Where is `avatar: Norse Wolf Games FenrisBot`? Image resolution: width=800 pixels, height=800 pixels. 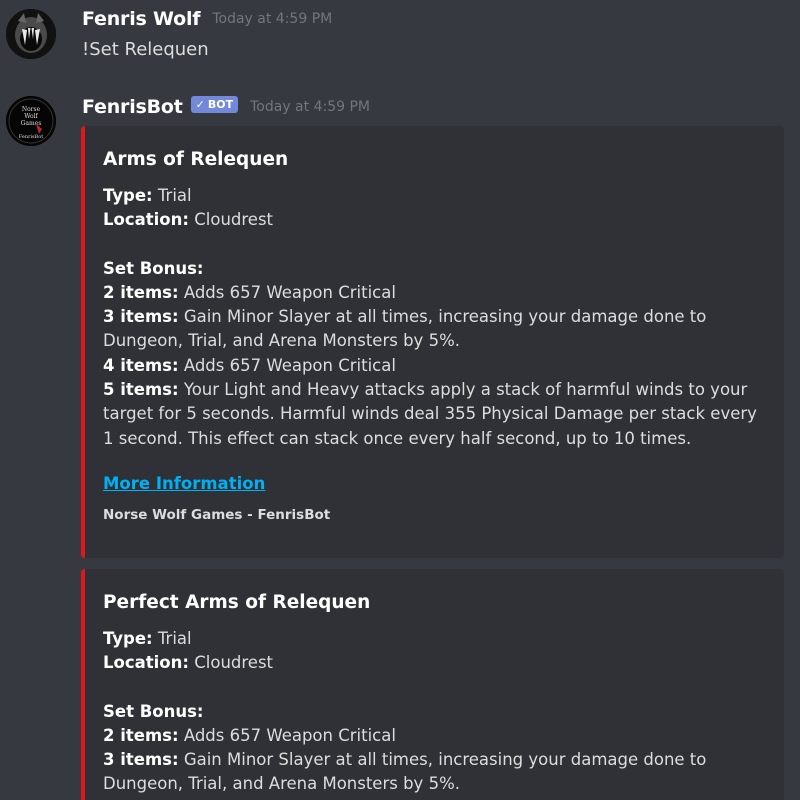
avatar: Norse Wolf Games FenrisBot is located at coordinates (31, 121).